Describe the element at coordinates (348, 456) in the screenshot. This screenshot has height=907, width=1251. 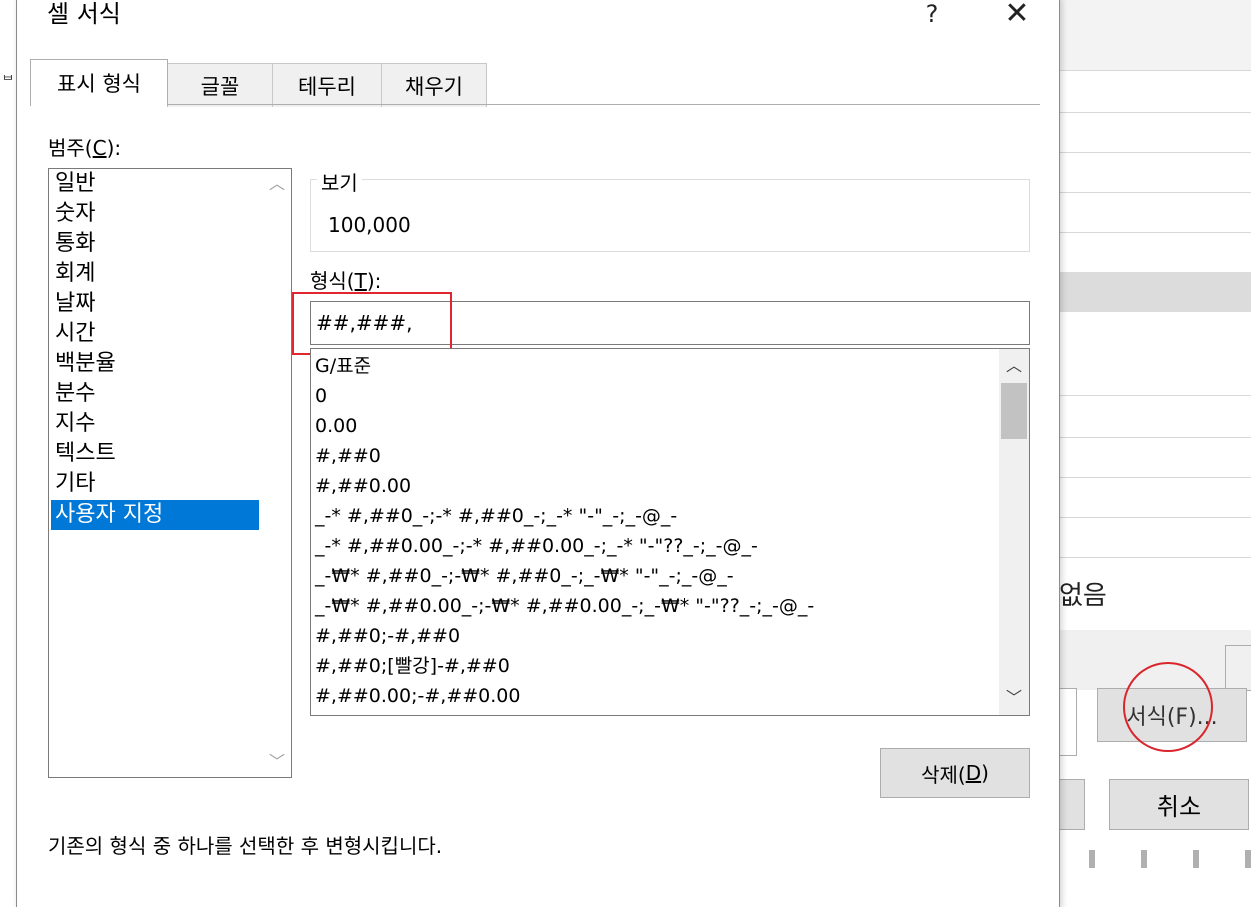
I see `format-option: #,##0` at that location.